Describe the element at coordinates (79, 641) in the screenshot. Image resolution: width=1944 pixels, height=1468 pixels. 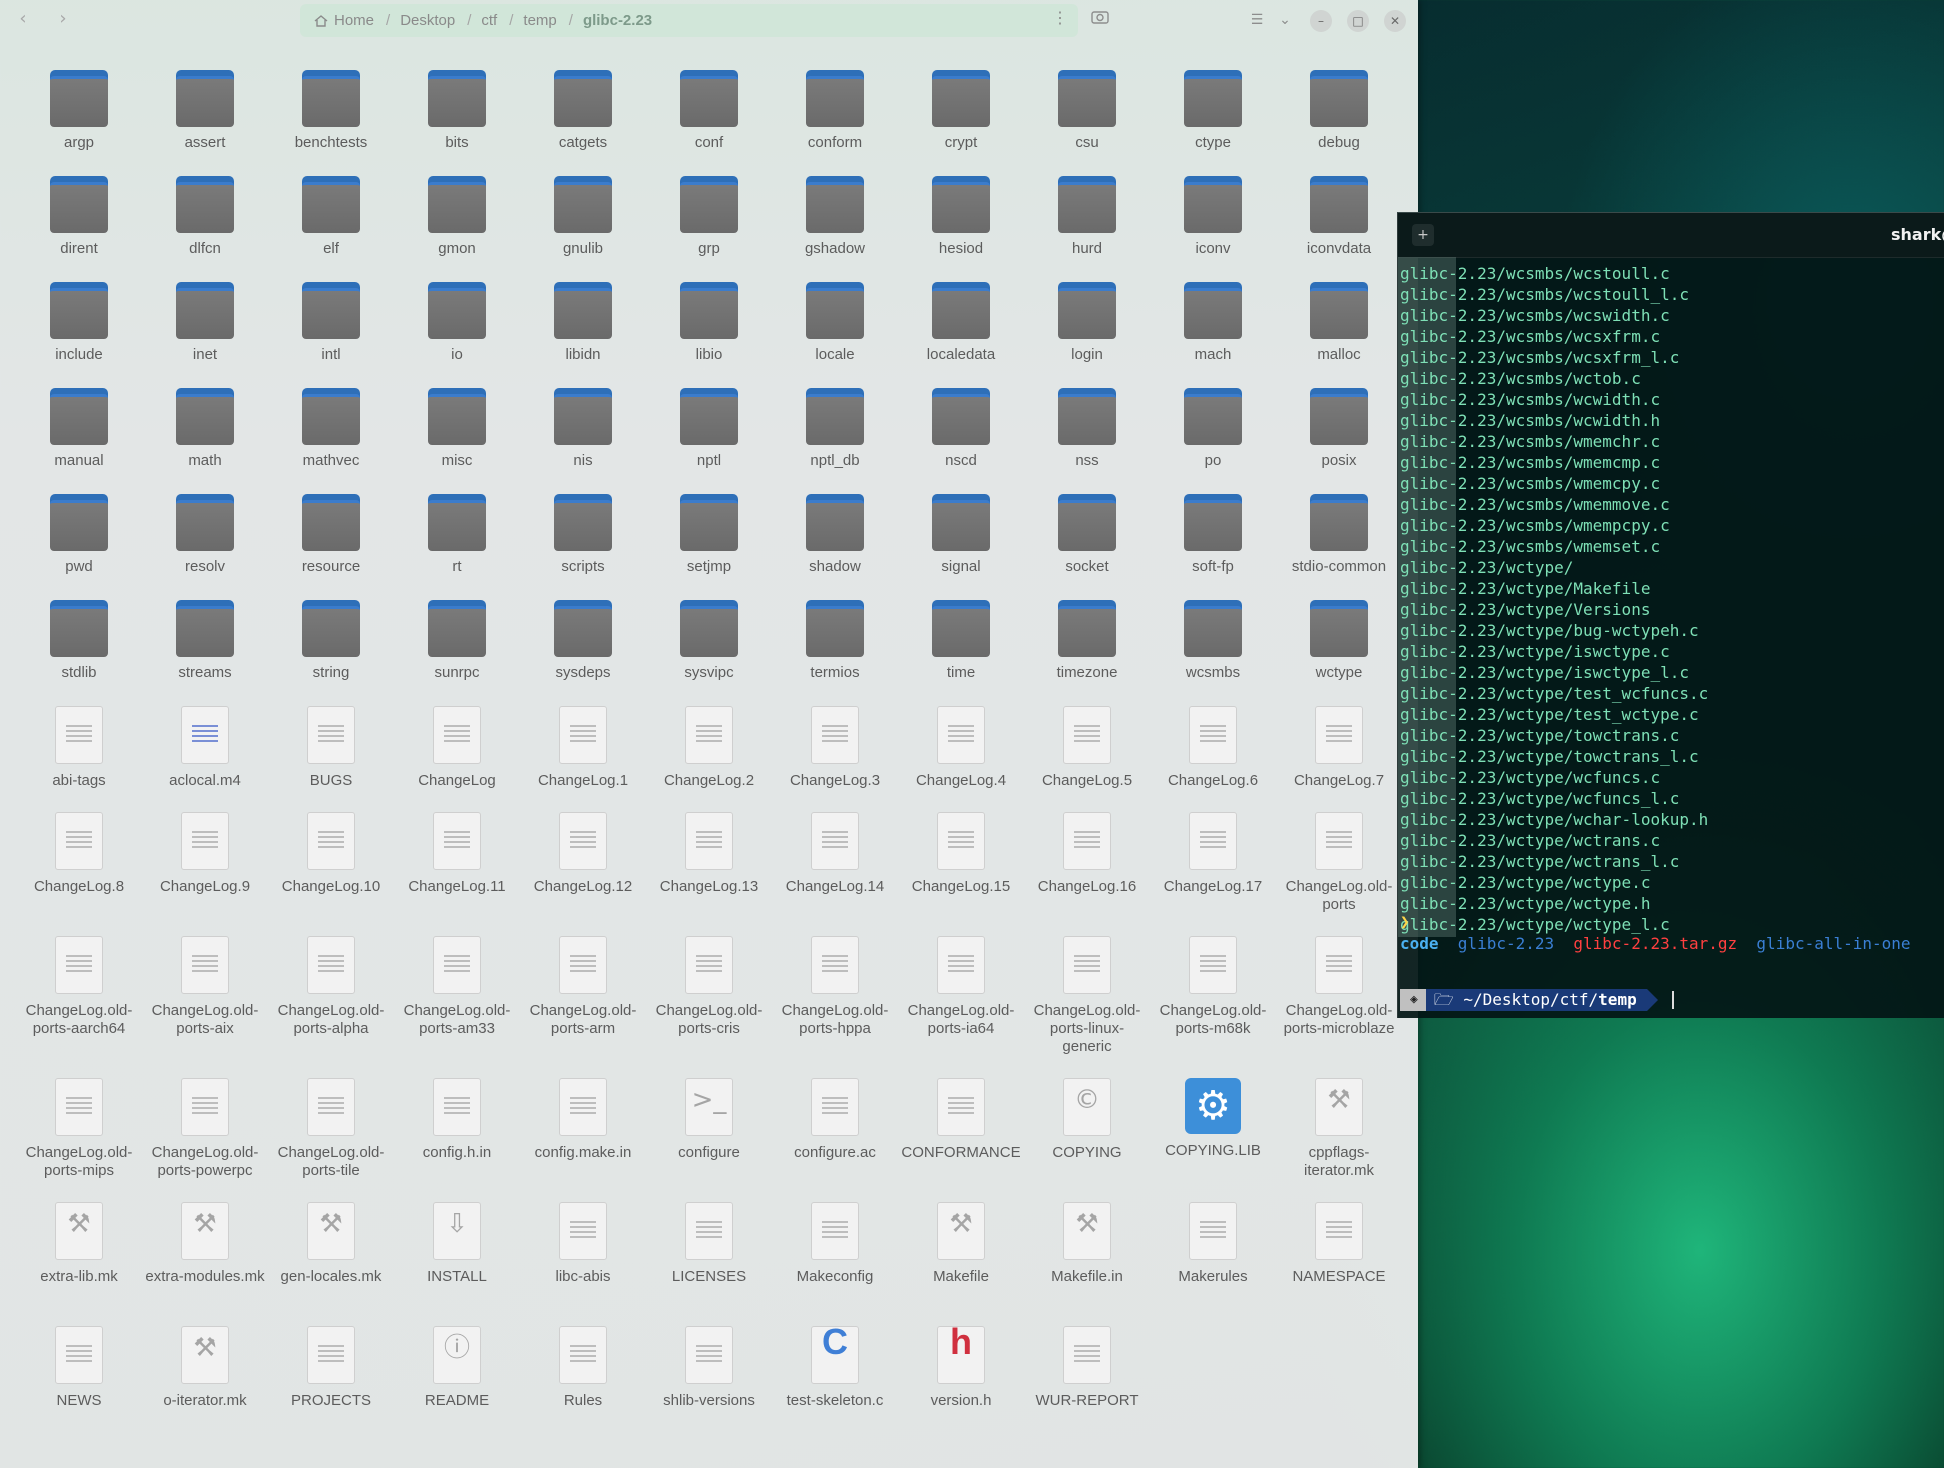
I see `folder-item: stdlib` at that location.